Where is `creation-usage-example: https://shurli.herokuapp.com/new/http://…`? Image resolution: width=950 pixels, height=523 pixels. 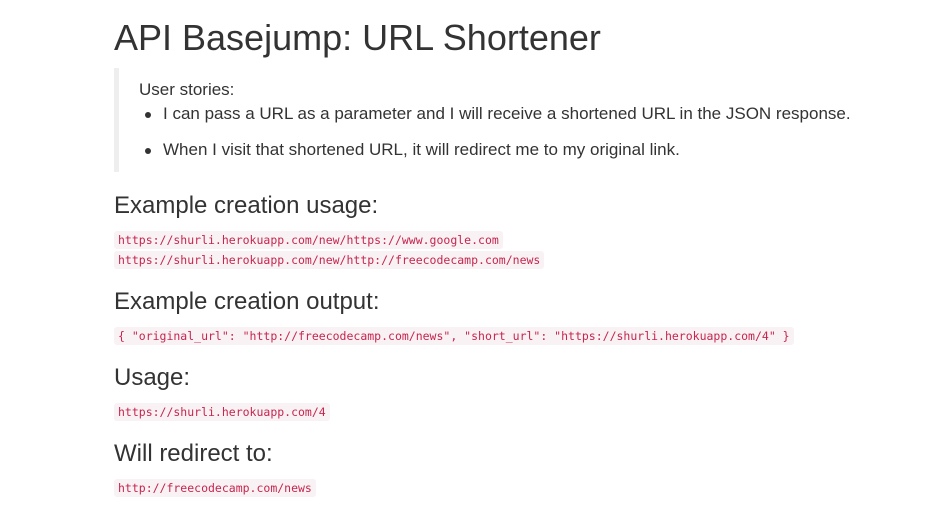
creation-usage-example: https://shurli.herokuapp.com/new/http://… is located at coordinates (329, 260).